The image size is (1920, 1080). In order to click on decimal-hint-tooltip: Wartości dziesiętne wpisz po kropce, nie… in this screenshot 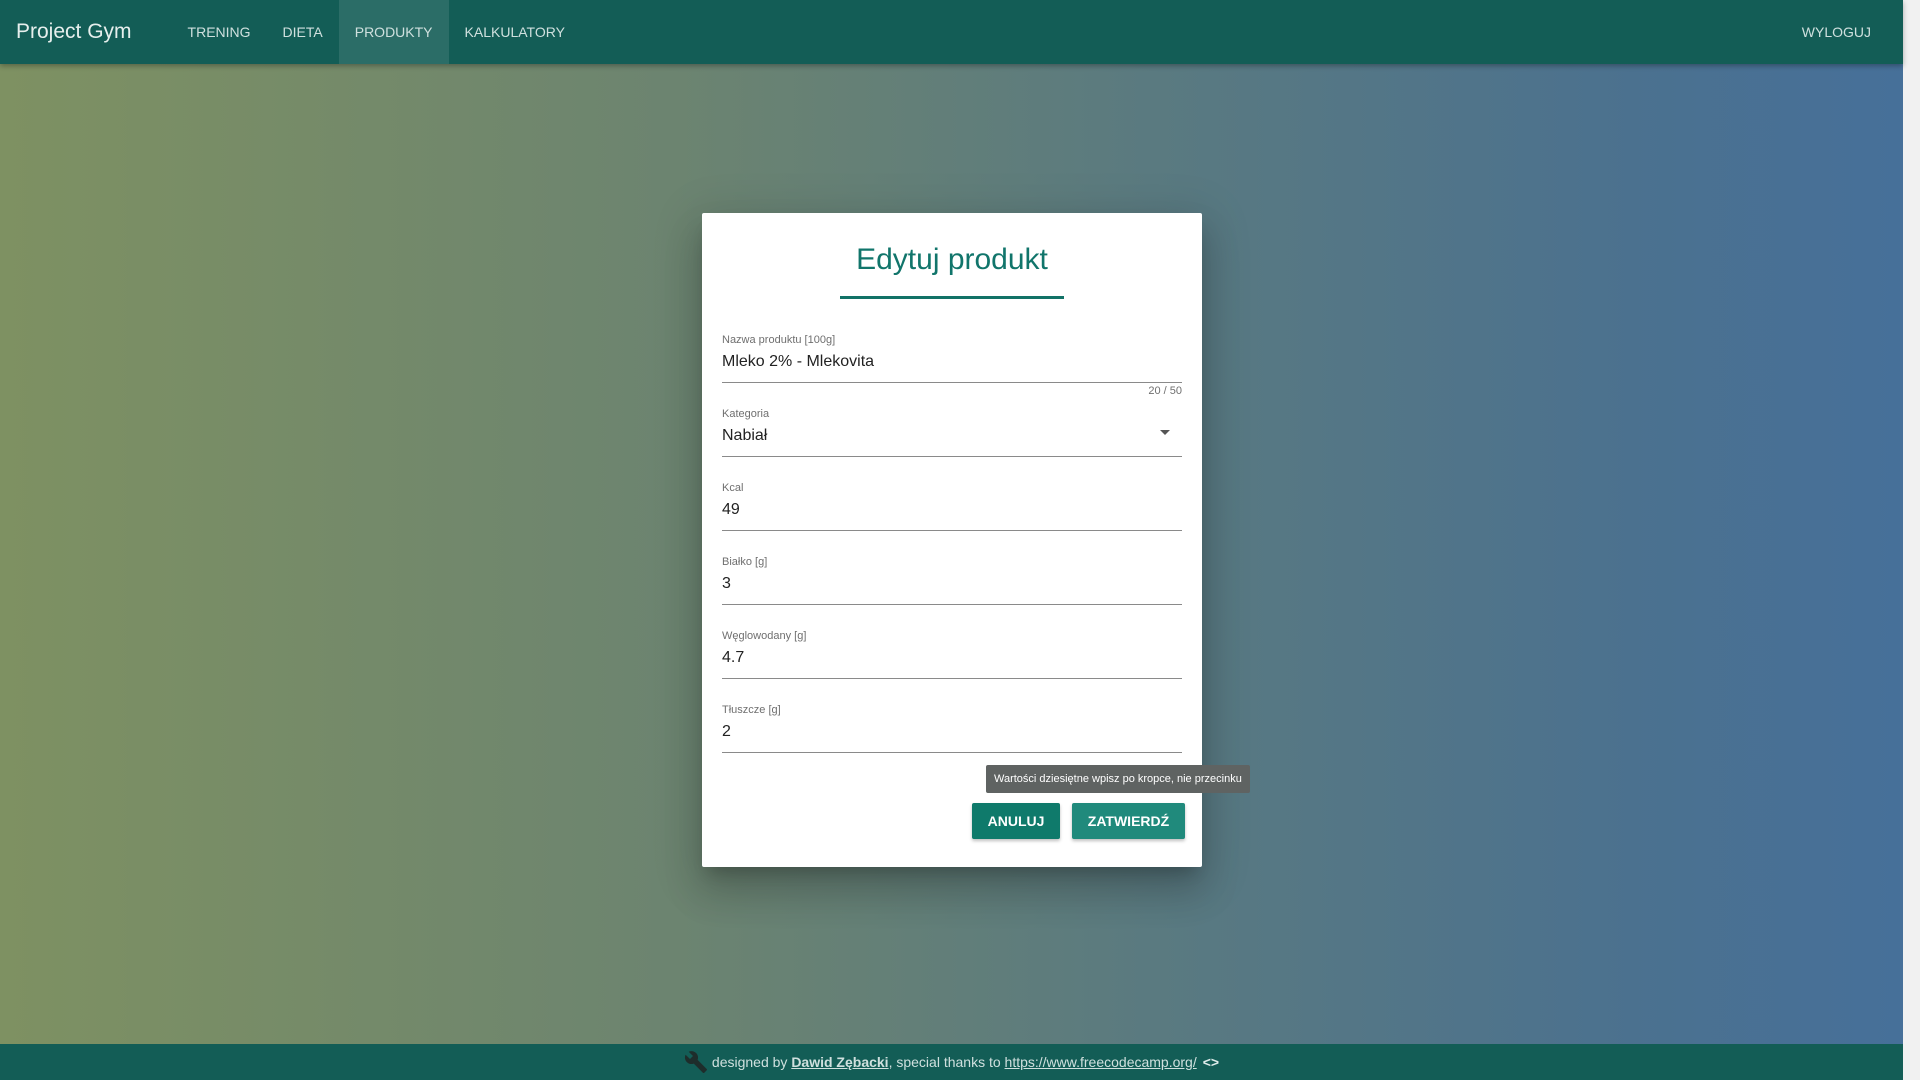, I will do `click(1118, 779)`.